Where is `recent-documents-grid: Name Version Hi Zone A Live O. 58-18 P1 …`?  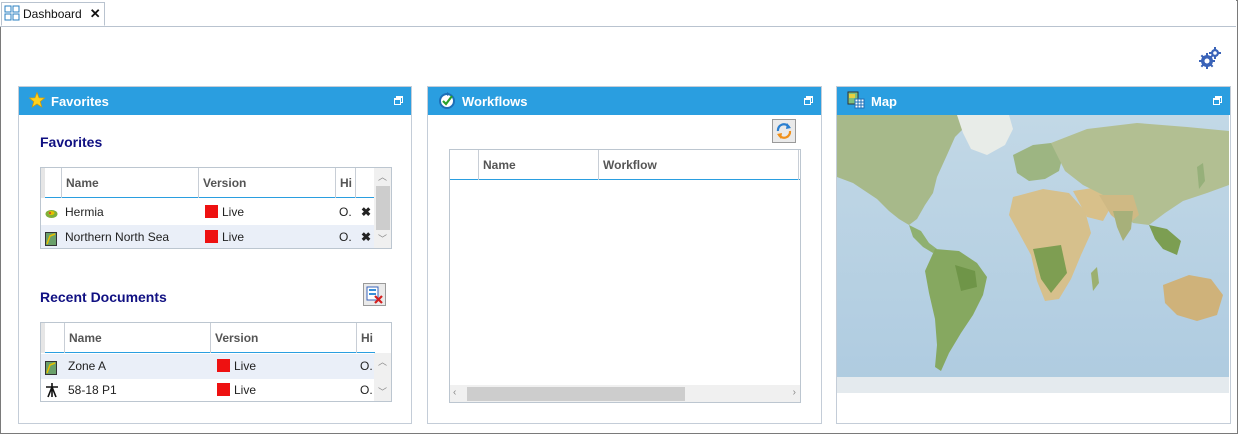
recent-documents-grid: Name Version Hi Zone A Live O. 58-18 P1 … is located at coordinates (216, 362).